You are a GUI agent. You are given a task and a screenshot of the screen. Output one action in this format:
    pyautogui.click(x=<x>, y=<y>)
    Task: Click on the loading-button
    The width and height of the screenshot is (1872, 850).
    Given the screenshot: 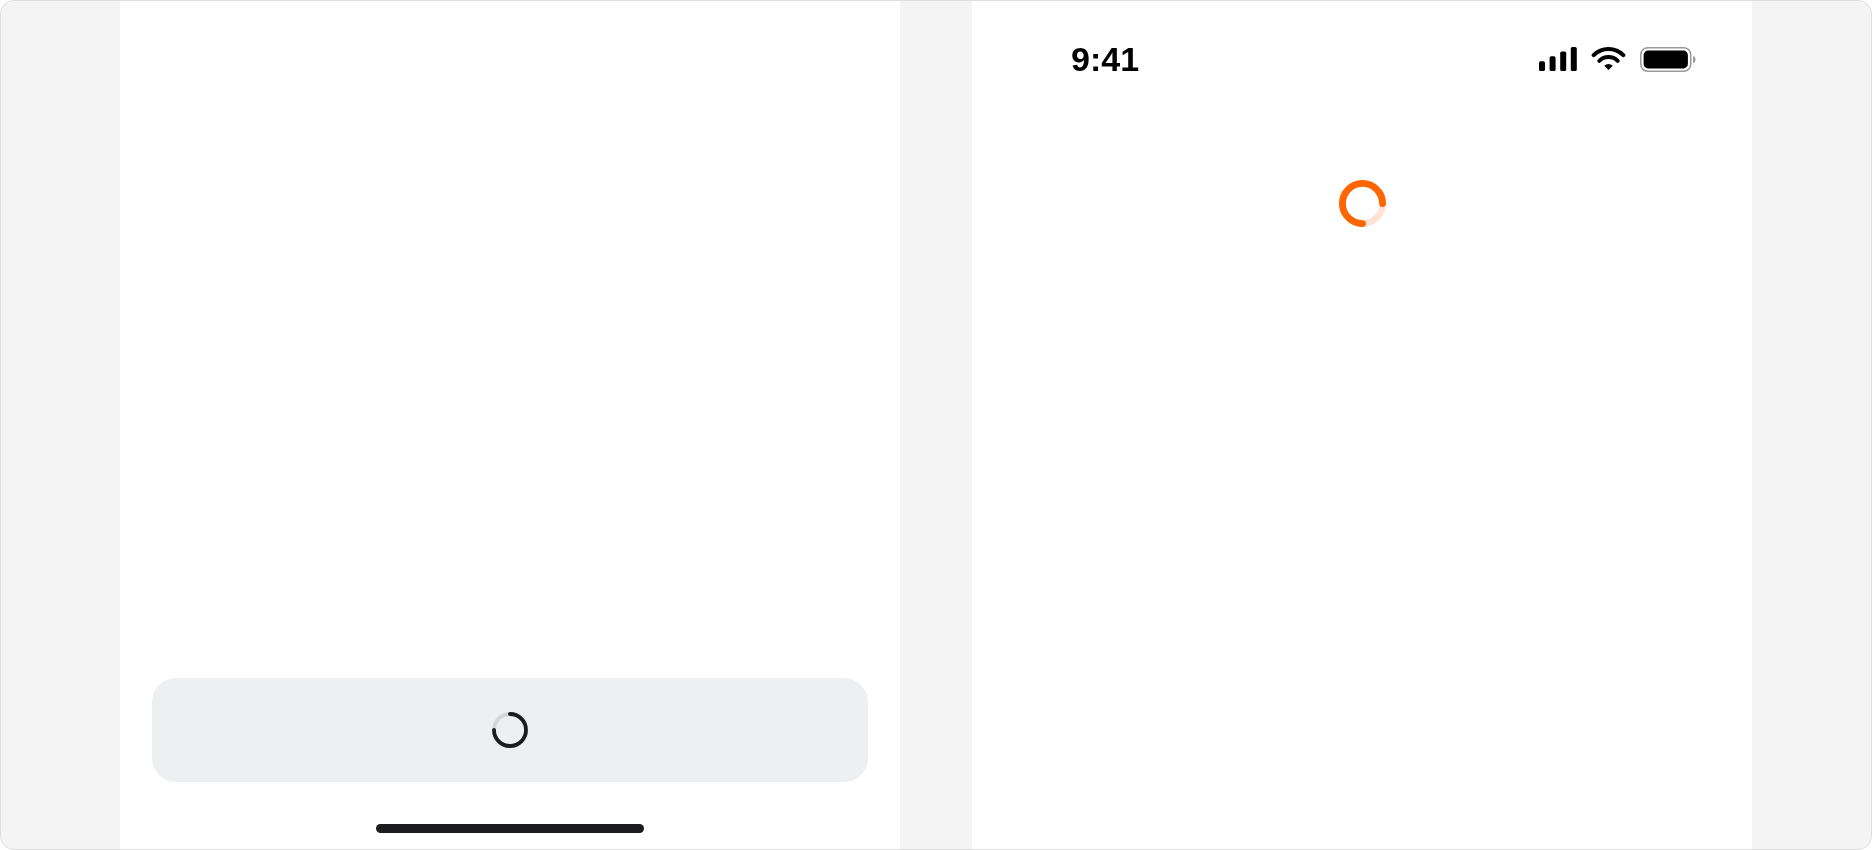 What is the action you would take?
    pyautogui.click(x=510, y=730)
    